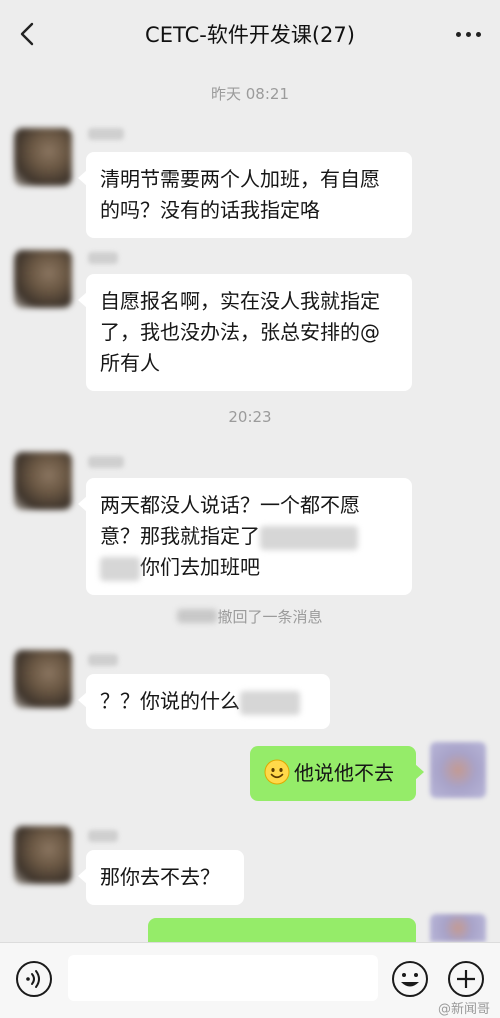 Image resolution: width=500 pixels, height=1018 pixels. What do you see at coordinates (223, 978) in the screenshot?
I see `message-input` at bounding box center [223, 978].